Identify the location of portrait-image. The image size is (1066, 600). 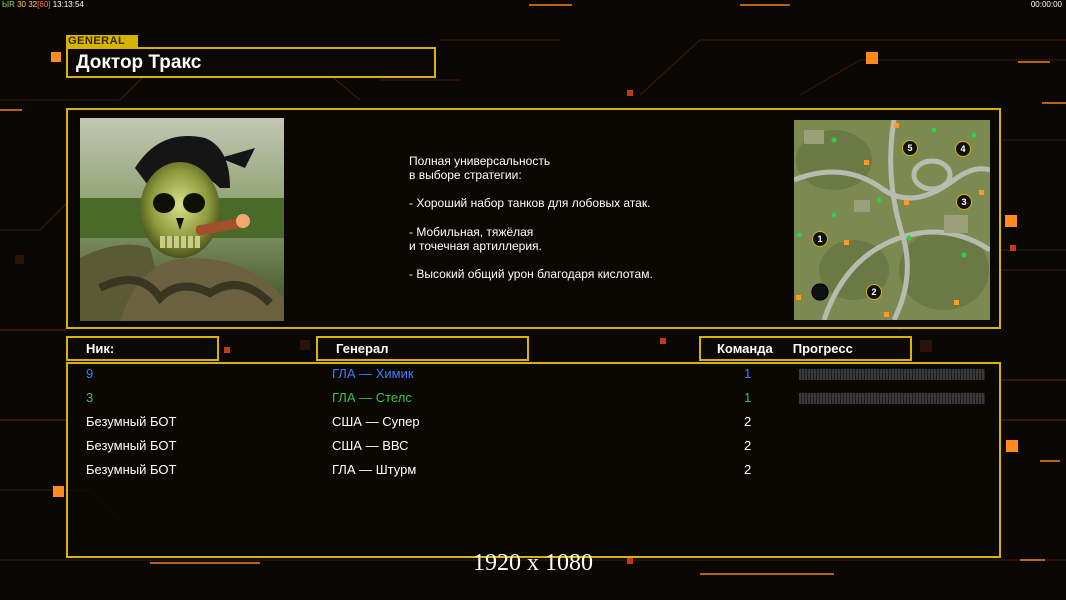
(182, 219).